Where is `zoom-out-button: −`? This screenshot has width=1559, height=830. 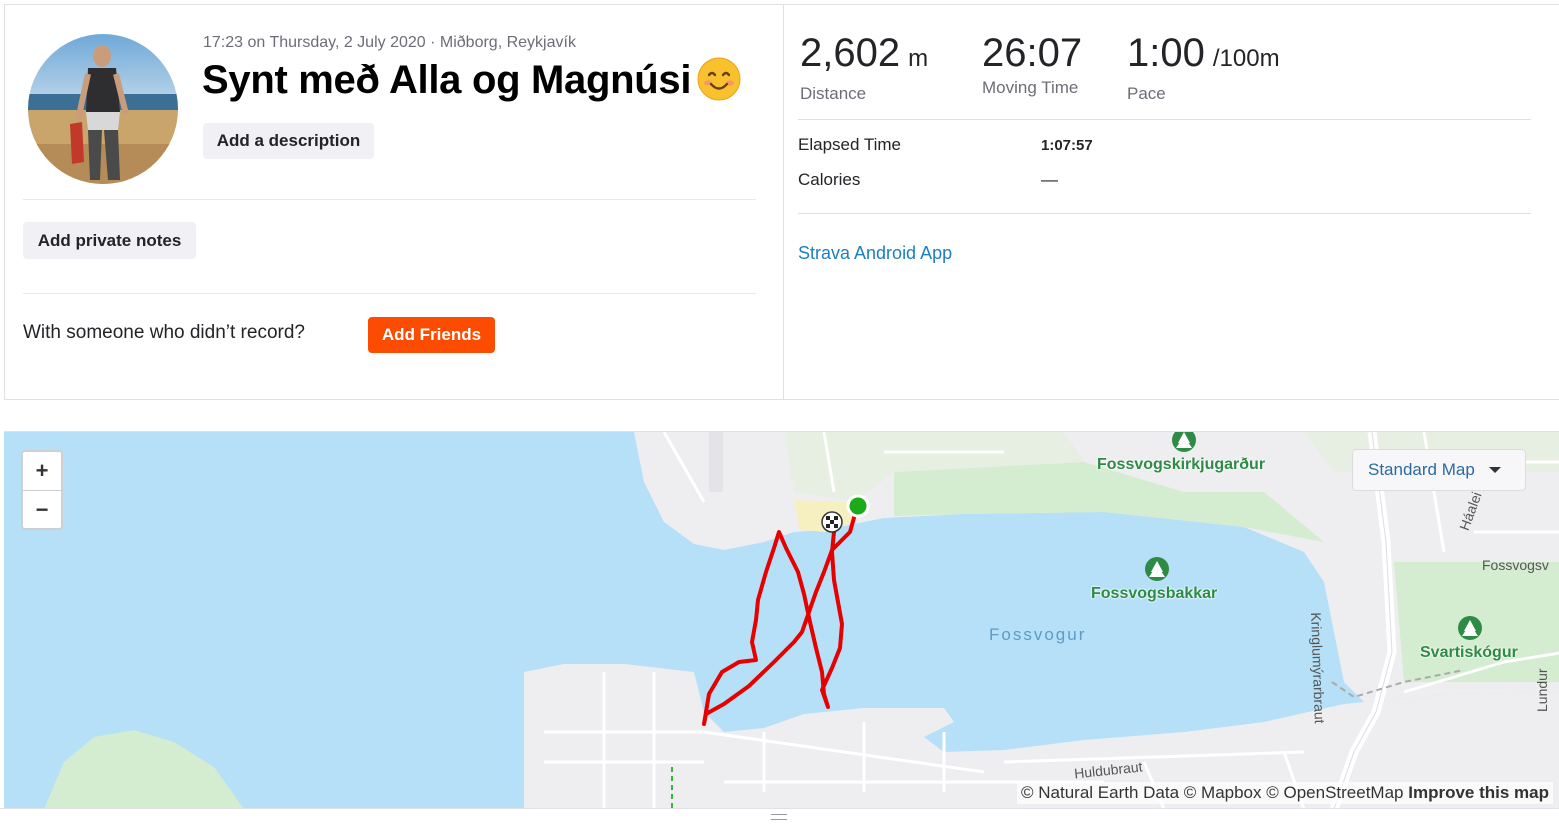
zoom-out-button: − is located at coordinates (42, 510).